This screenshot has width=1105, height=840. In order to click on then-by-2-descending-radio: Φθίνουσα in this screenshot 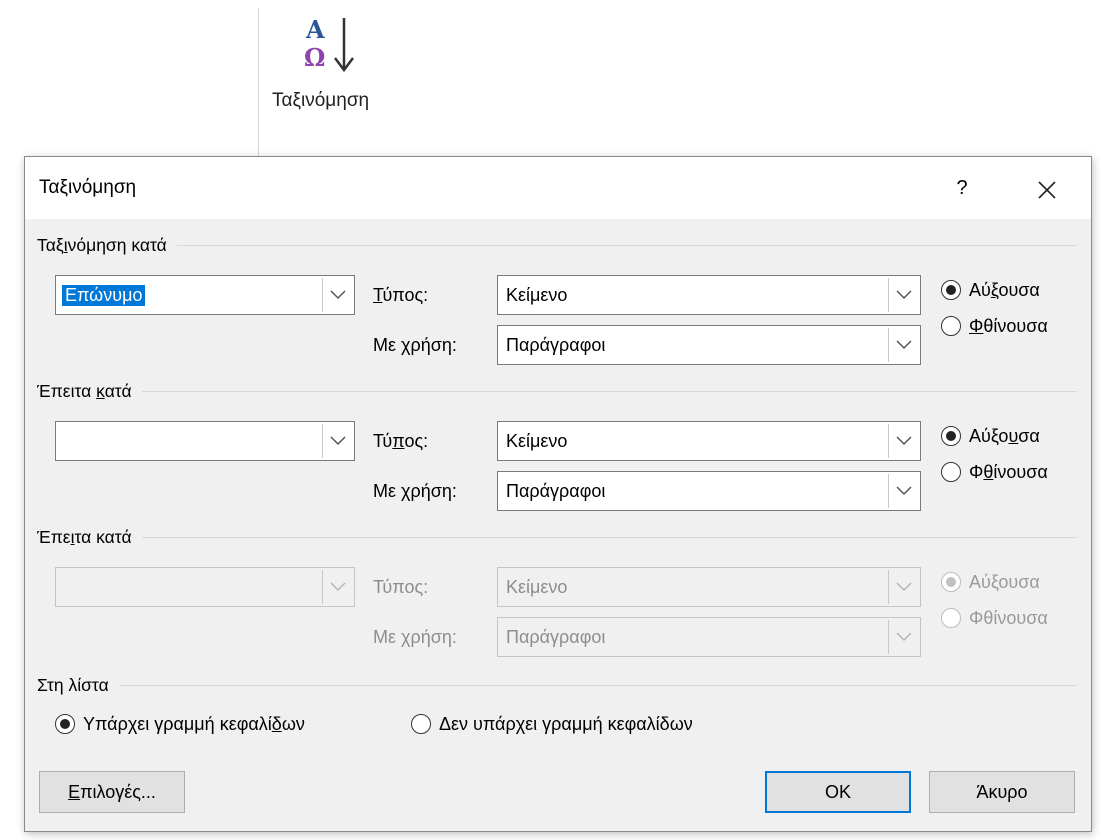, I will do `click(994, 618)`.